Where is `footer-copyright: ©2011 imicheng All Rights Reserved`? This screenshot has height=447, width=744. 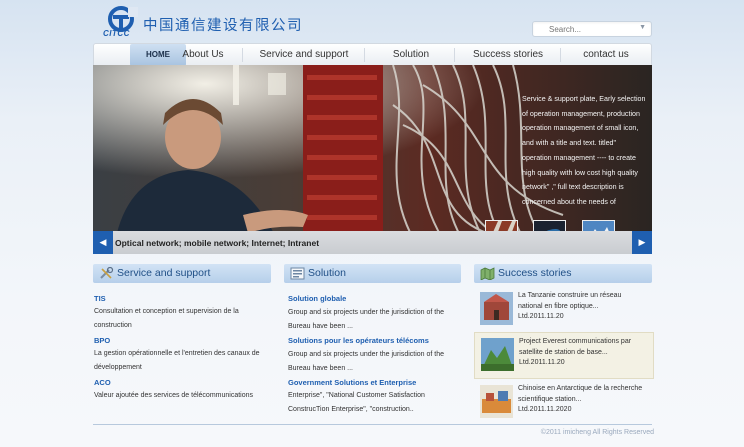
footer-copyright: ©2011 imicheng All Rights Reserved is located at coordinates (597, 432).